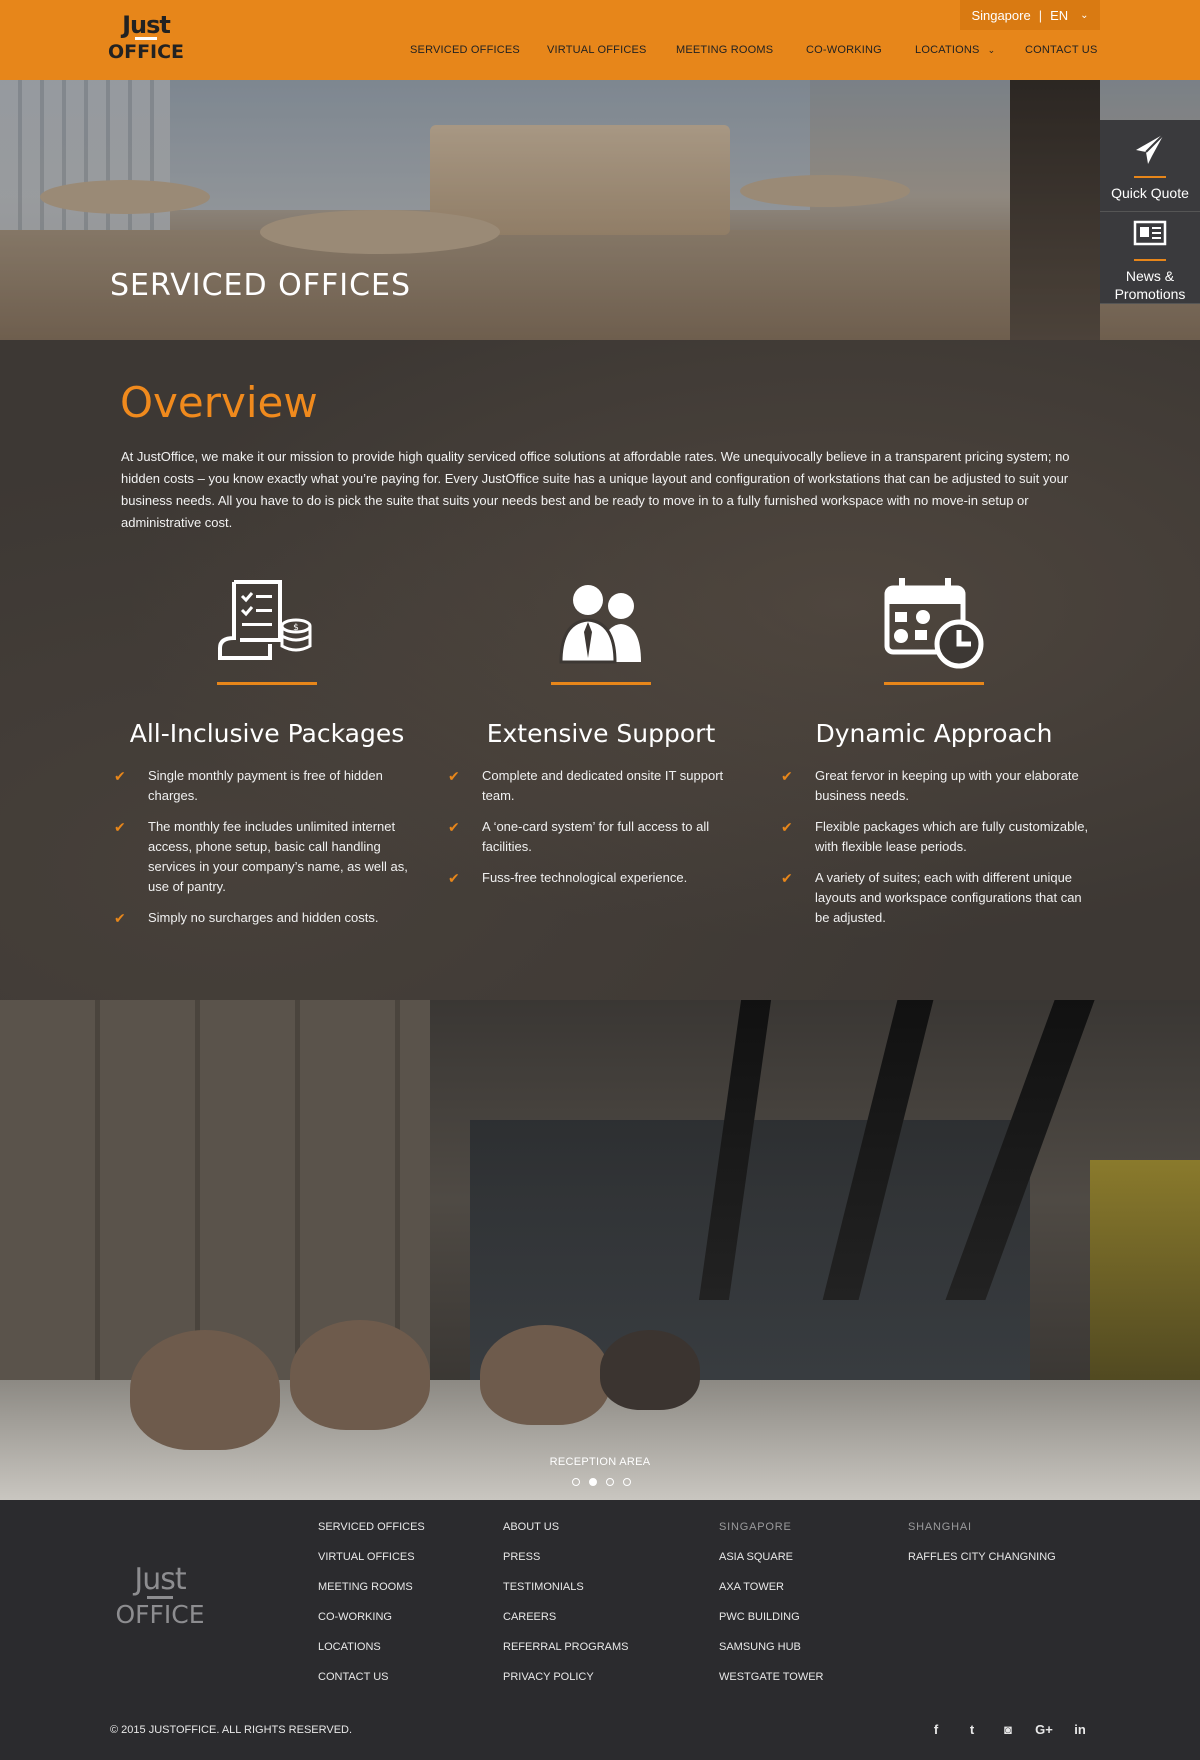 The width and height of the screenshot is (1200, 1760). Describe the element at coordinates (146, 25) in the screenshot. I see `logo-top-text: Just` at that location.